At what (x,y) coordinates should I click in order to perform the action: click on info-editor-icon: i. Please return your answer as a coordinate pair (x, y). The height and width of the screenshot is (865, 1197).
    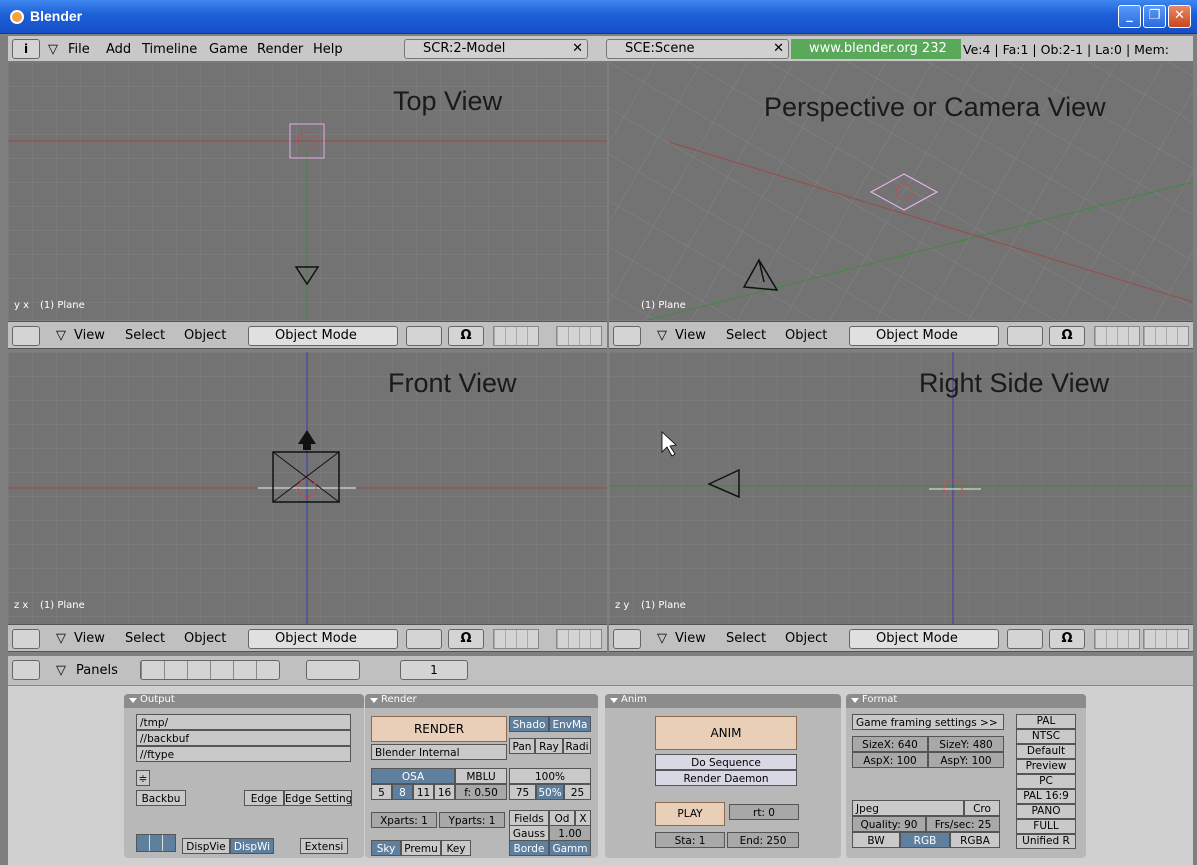
    Looking at the image, I should click on (26, 49).